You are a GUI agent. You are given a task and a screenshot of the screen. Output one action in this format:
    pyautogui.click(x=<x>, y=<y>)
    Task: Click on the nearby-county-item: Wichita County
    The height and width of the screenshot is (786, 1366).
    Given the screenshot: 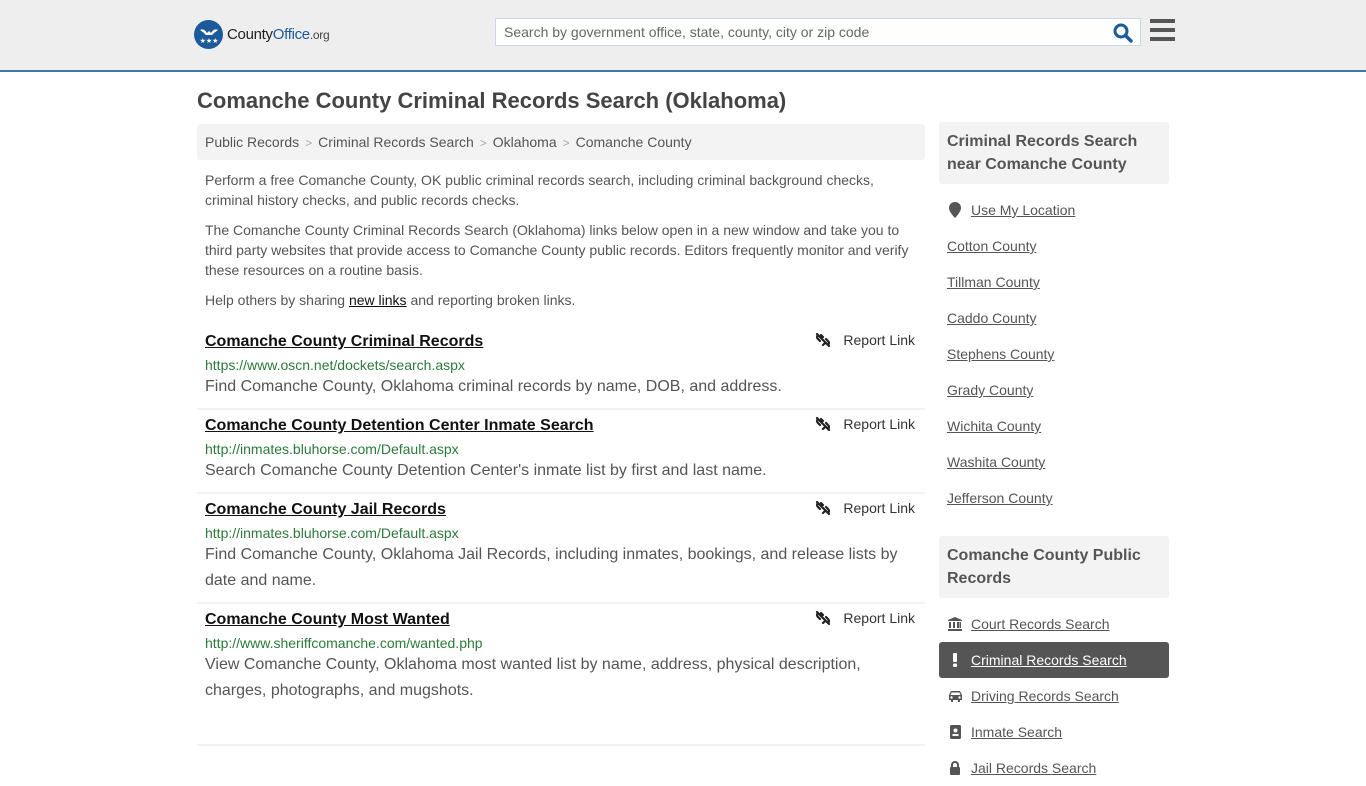 What is the action you would take?
    pyautogui.click(x=1054, y=426)
    